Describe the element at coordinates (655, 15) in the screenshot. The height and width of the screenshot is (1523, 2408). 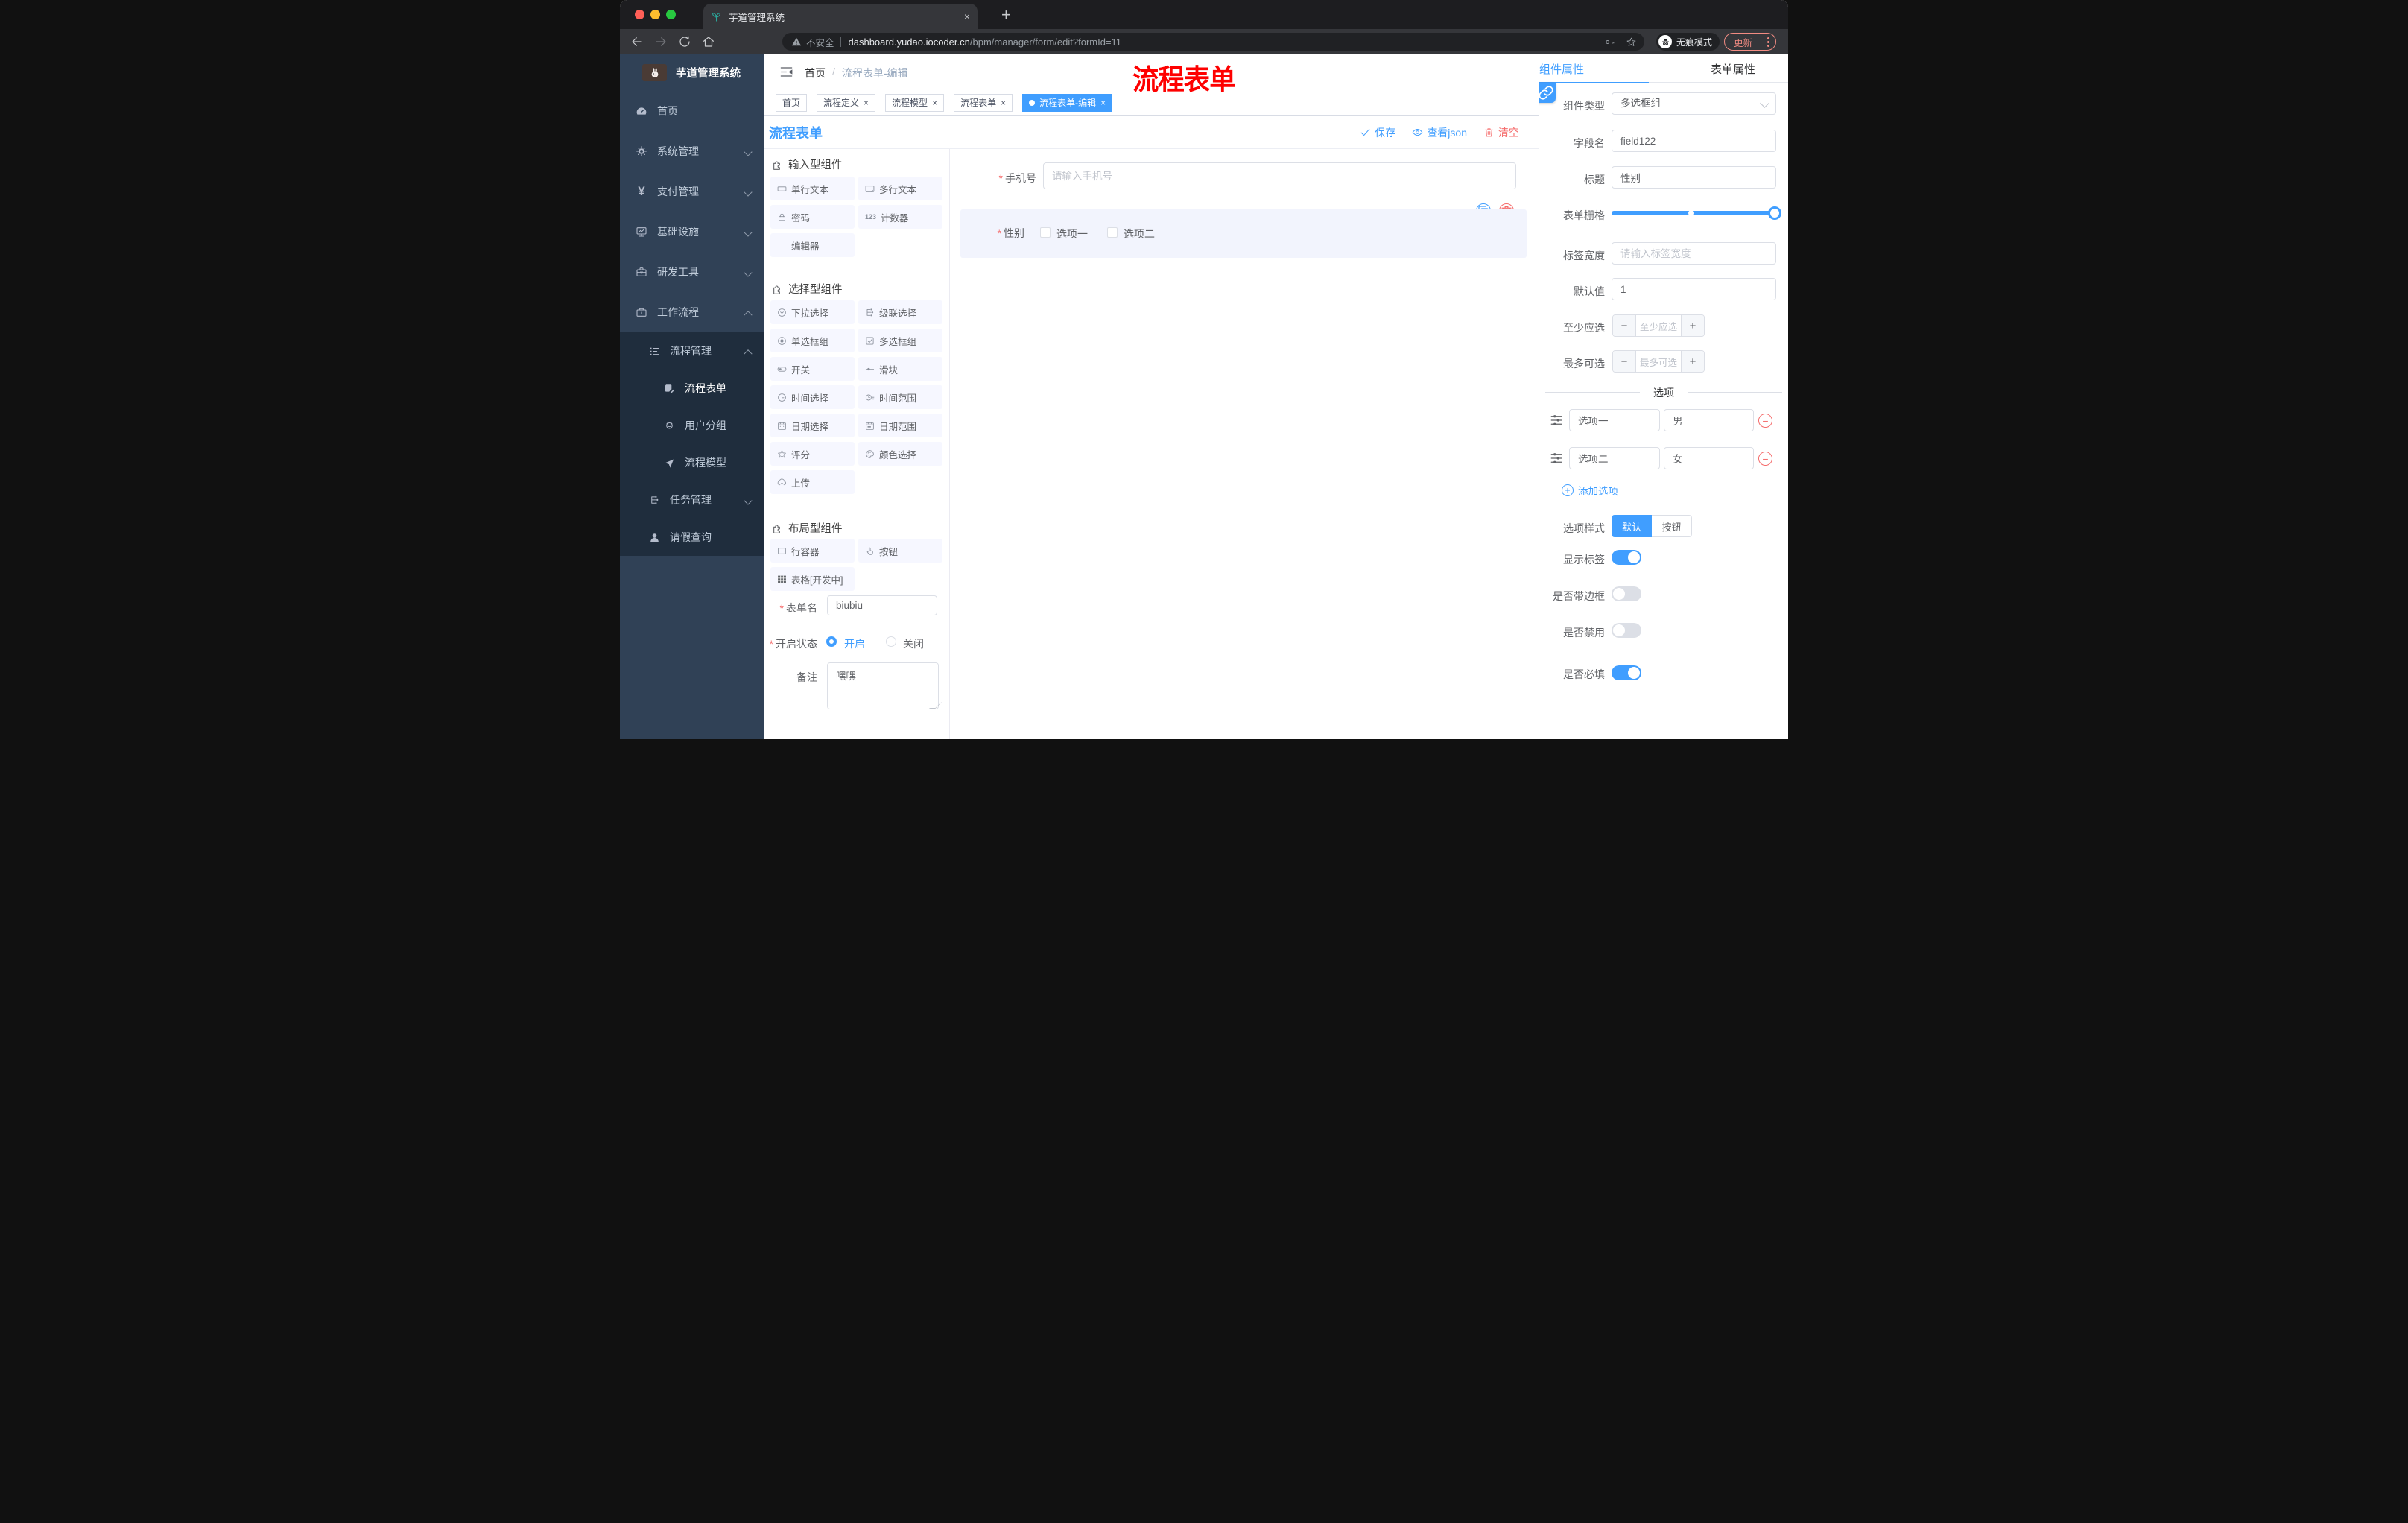
I see `window-minimize-button` at that location.